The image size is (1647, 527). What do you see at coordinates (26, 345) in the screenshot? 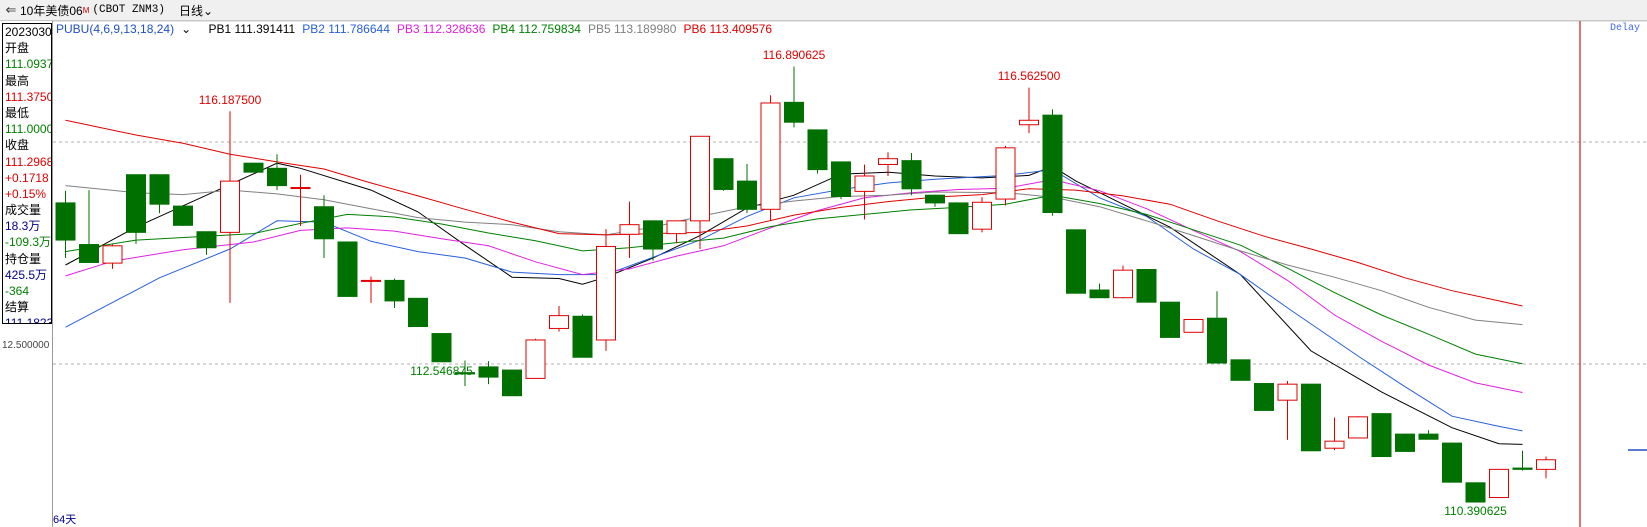
I see `price-axis-label: 12.500000` at bounding box center [26, 345].